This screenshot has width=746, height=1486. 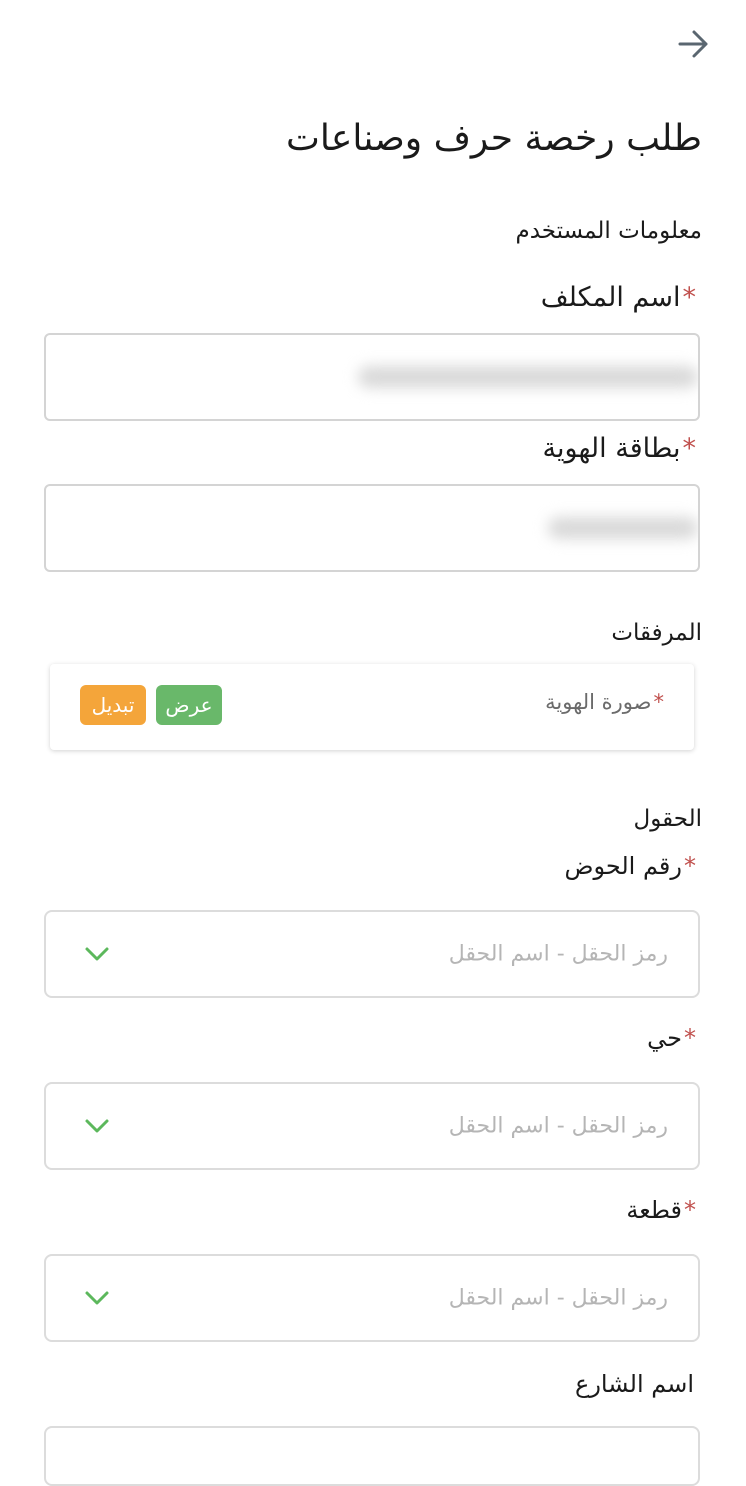 I want to click on fields-section-title: الحقول, so click(x=667, y=819).